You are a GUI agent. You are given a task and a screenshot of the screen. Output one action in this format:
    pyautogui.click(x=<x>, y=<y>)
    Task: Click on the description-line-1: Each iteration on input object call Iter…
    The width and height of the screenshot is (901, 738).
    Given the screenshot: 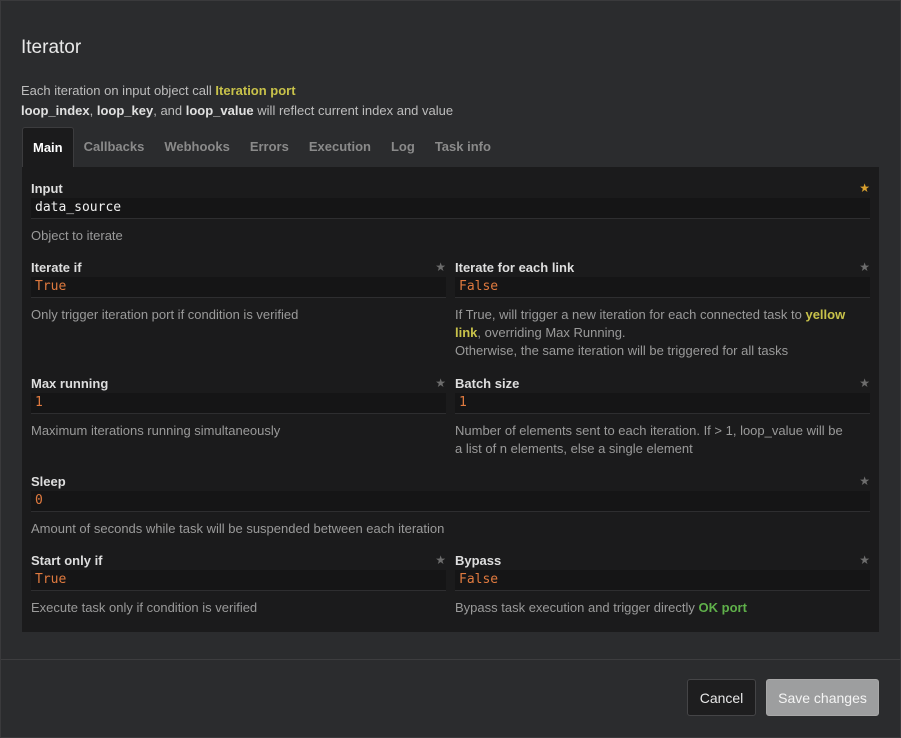 What is the action you would take?
    pyautogui.click(x=158, y=90)
    